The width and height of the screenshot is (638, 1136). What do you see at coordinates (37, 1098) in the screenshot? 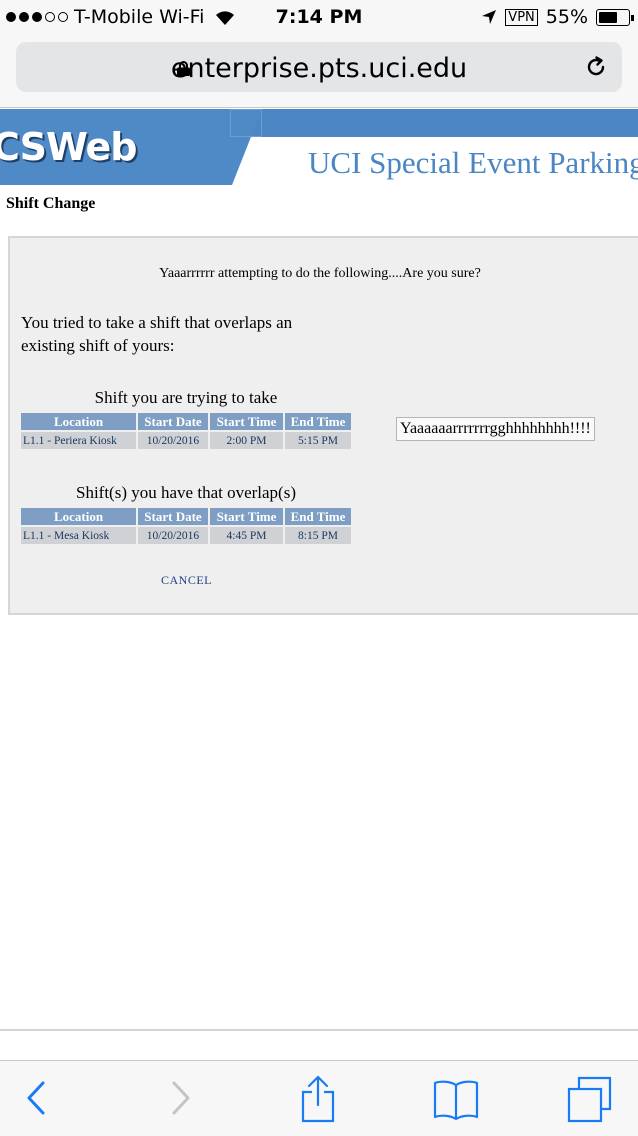
I see `back-icon` at bounding box center [37, 1098].